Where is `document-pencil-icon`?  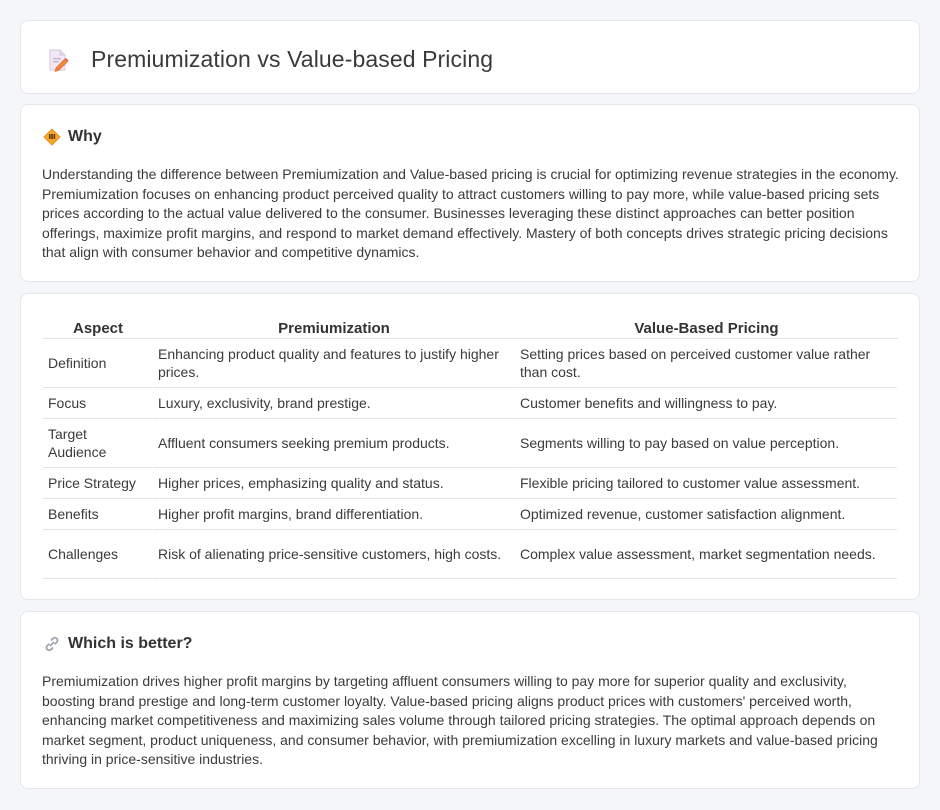
document-pencil-icon is located at coordinates (58, 60).